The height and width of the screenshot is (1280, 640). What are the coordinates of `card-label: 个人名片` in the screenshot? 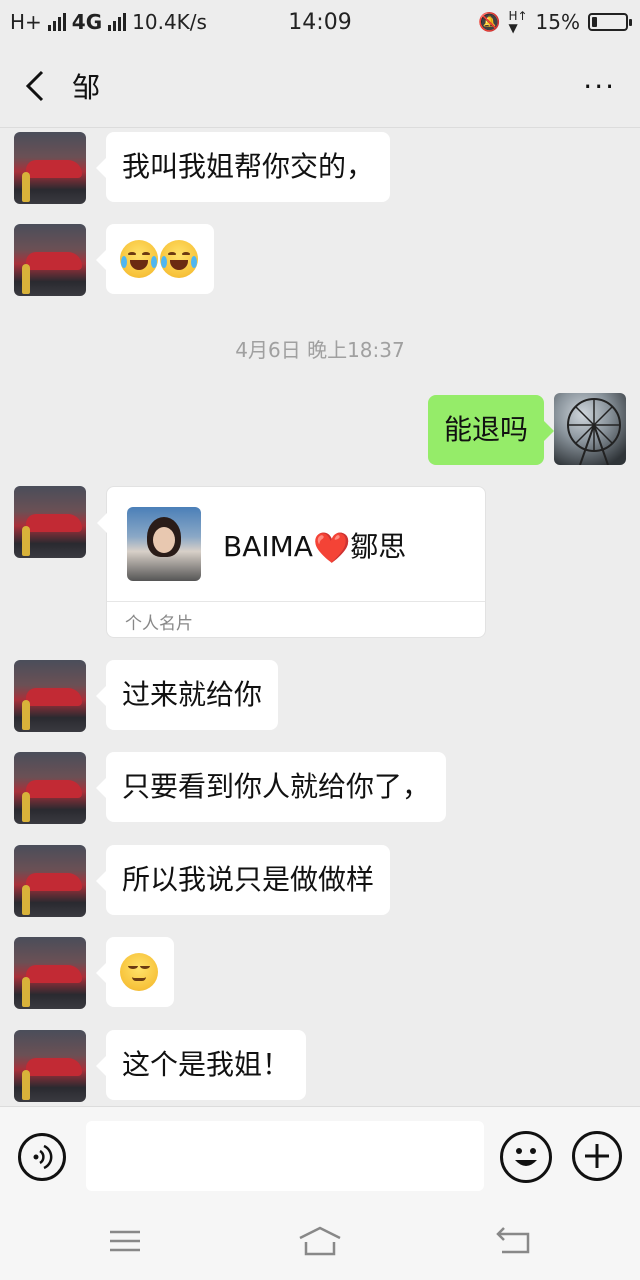 It's located at (159, 624).